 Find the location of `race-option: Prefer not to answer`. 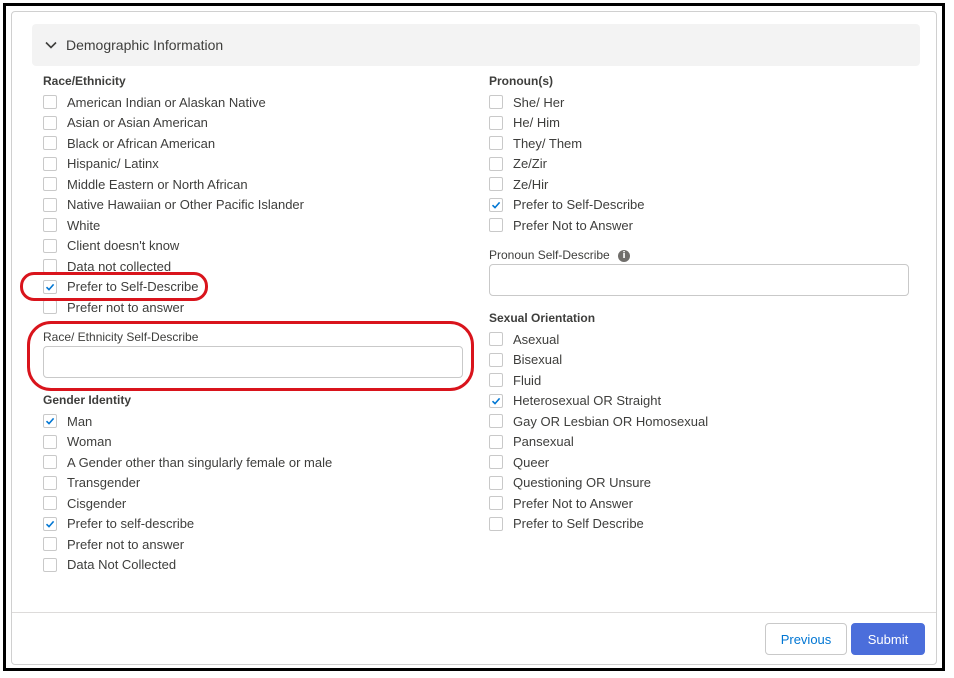

race-option: Prefer not to answer is located at coordinates (113, 307).